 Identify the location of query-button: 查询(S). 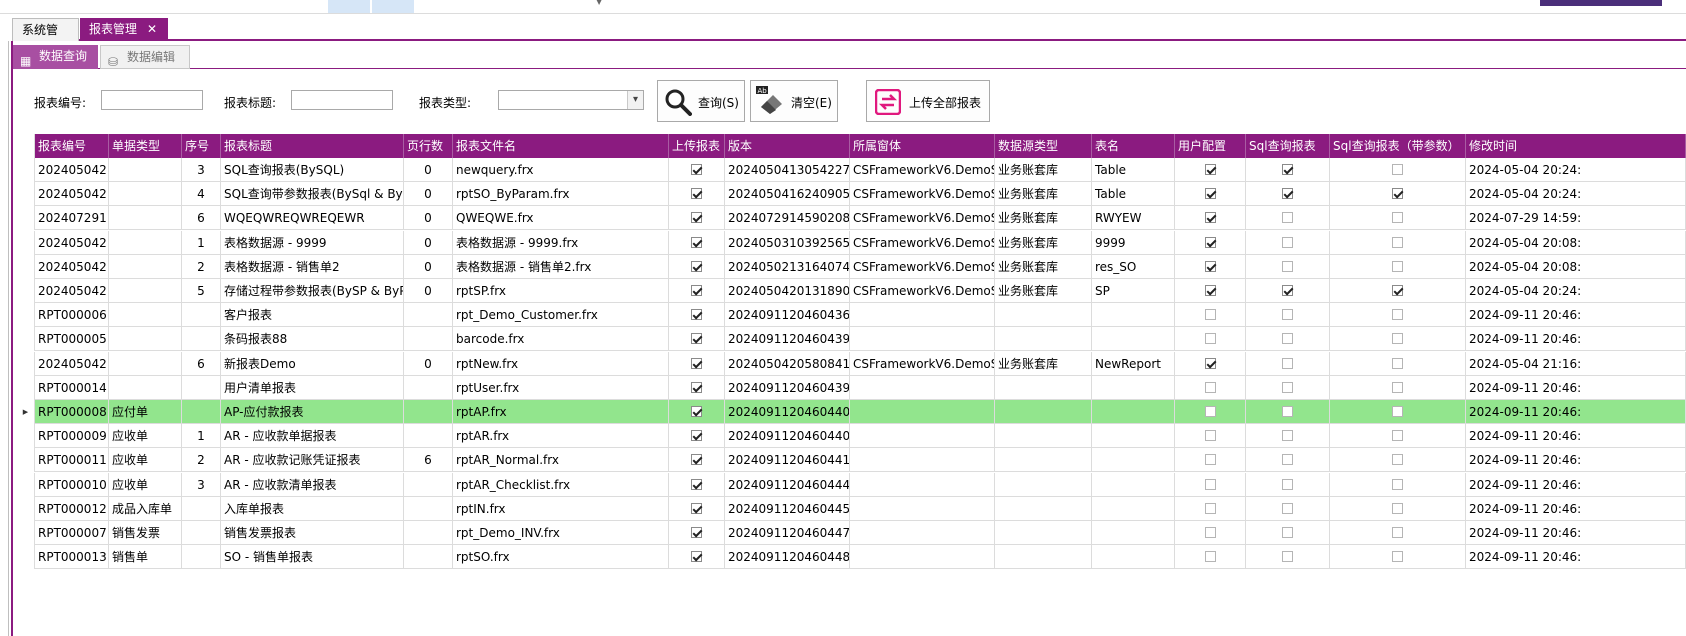
(701, 101).